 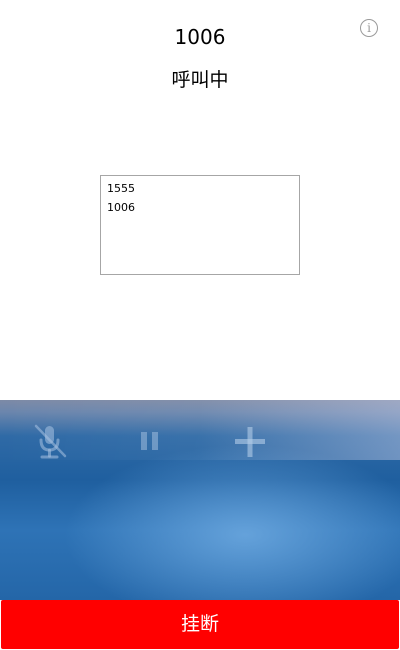 I want to click on call-status: 呼叫中, so click(x=200, y=80).